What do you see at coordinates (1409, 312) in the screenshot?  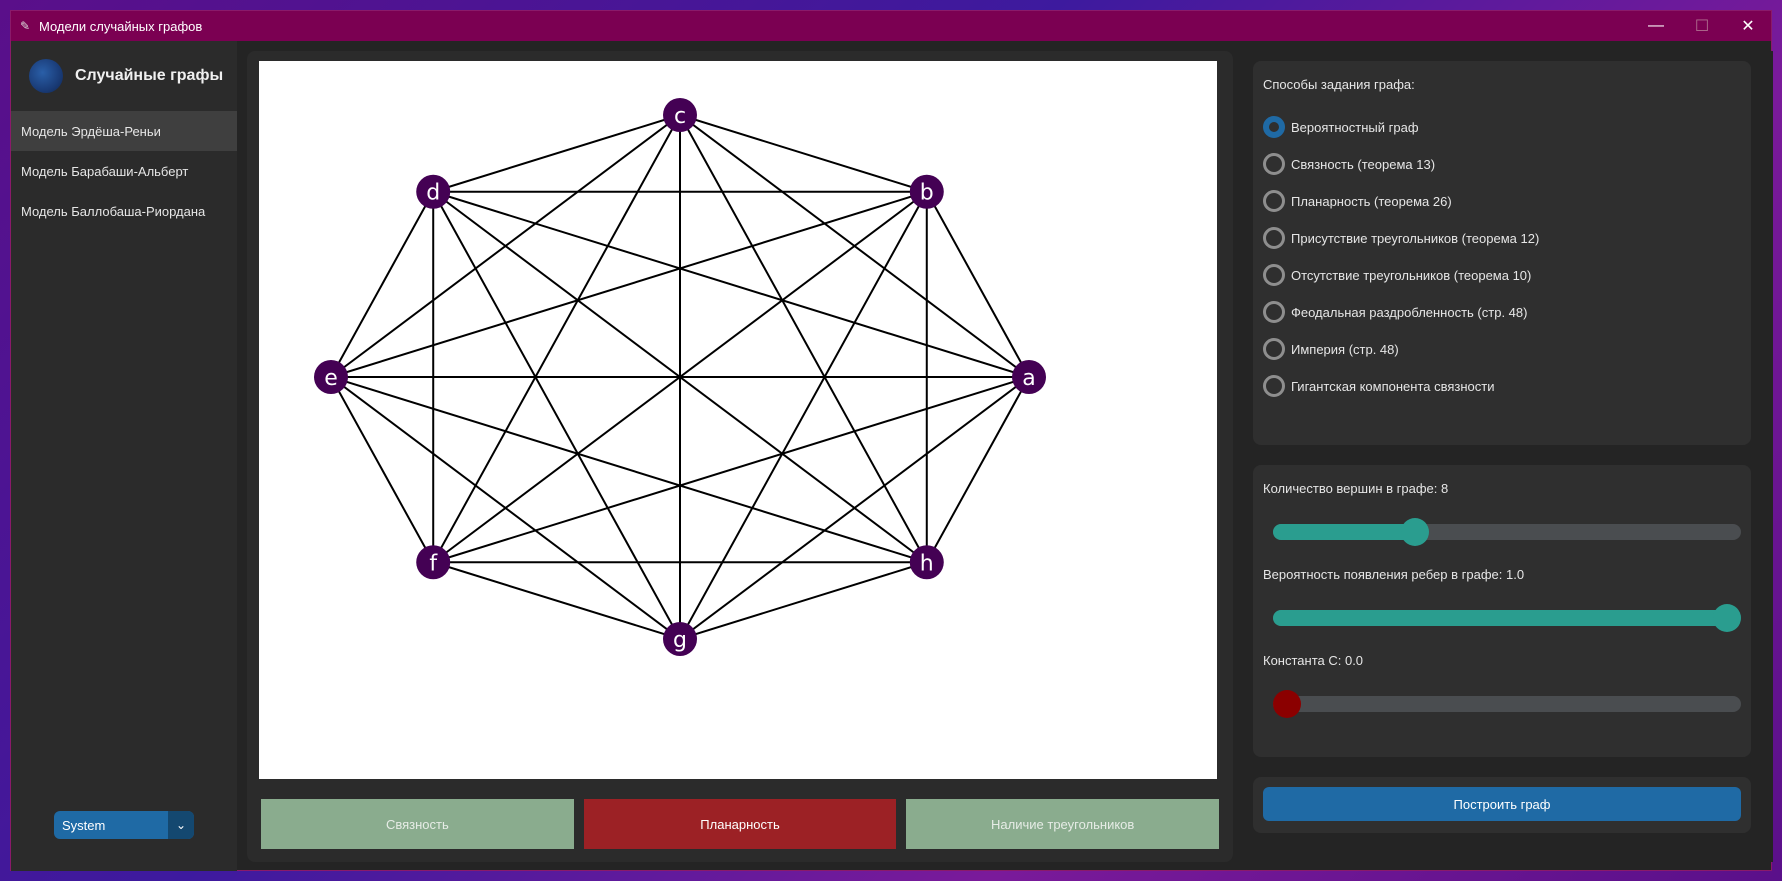 I see `radio-label: Феодальная раздробленность (стр. 48)` at bounding box center [1409, 312].